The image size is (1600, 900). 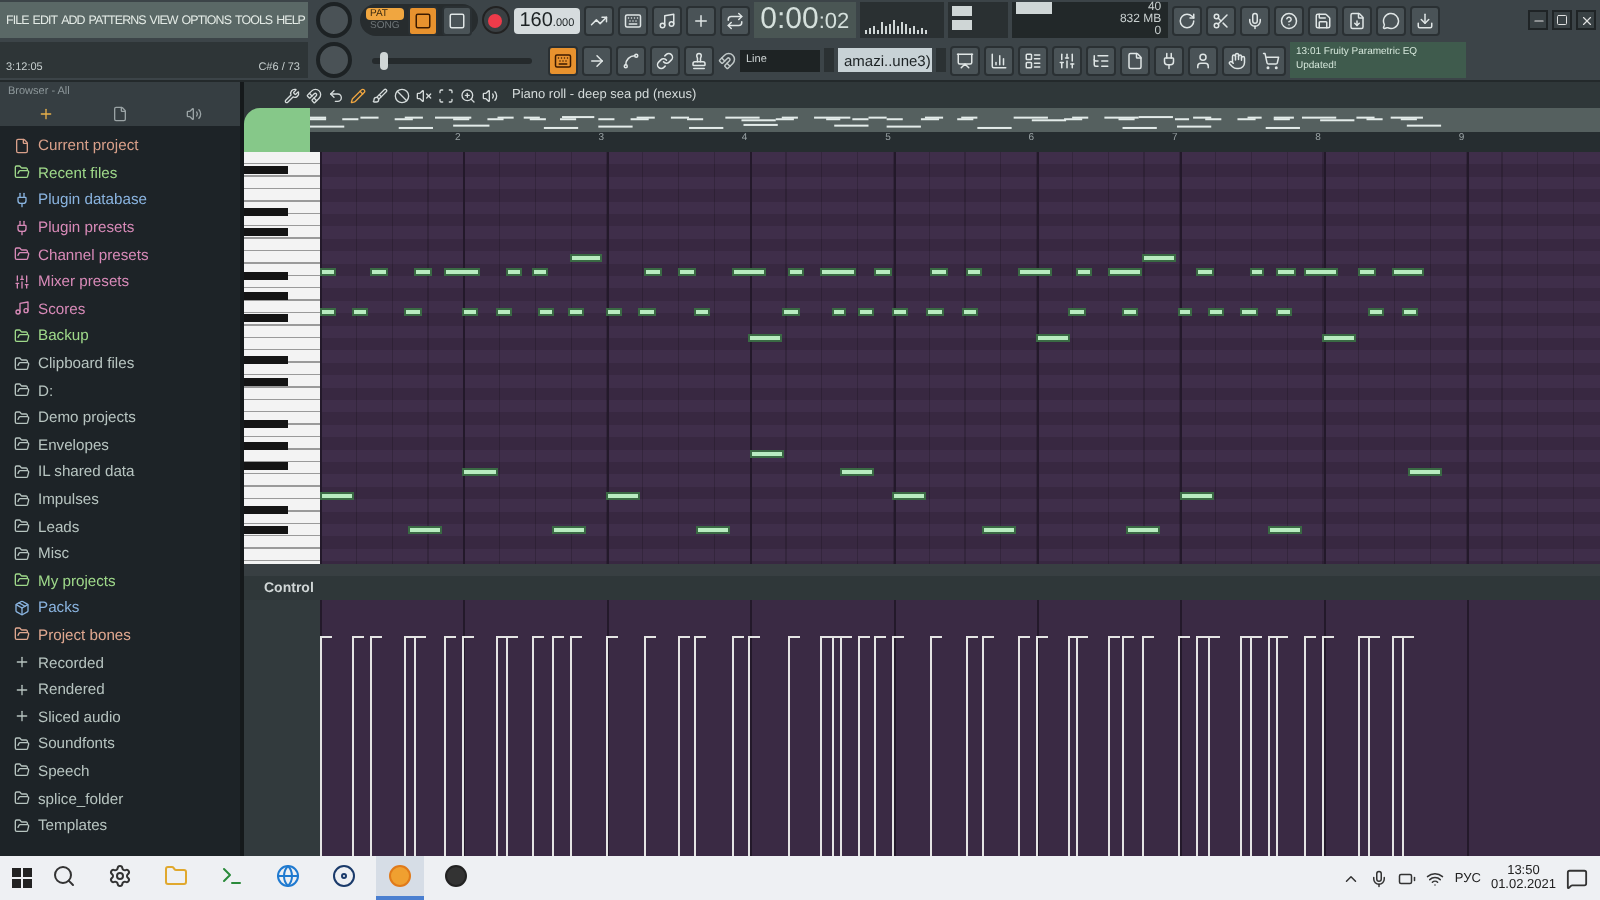 I want to click on time-display: 0:00:02, so click(x=805, y=20).